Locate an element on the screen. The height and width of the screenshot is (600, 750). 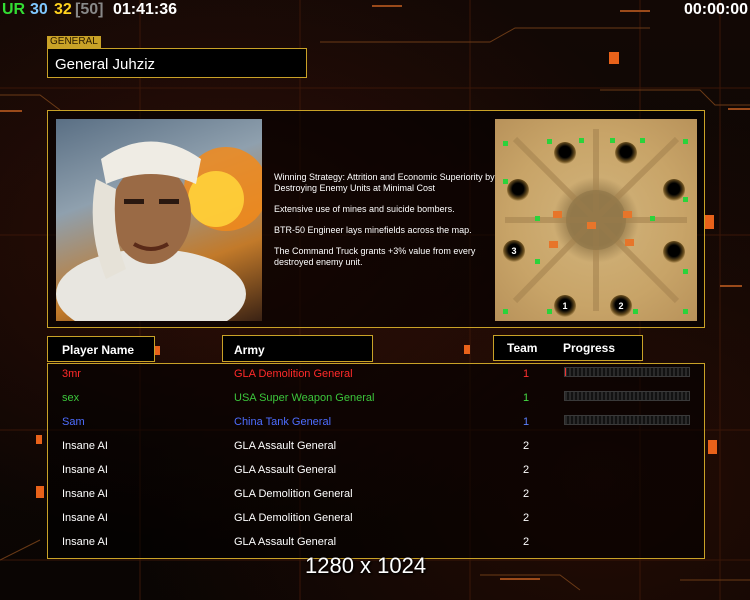
start-position: 2 is located at coordinates (621, 306).